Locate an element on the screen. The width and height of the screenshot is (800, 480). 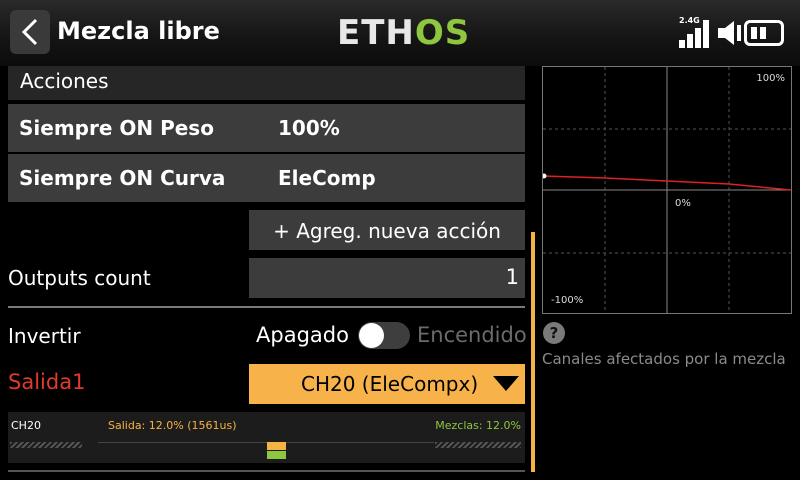
output1-select: CH20 (EleCompx) is located at coordinates (387, 384).